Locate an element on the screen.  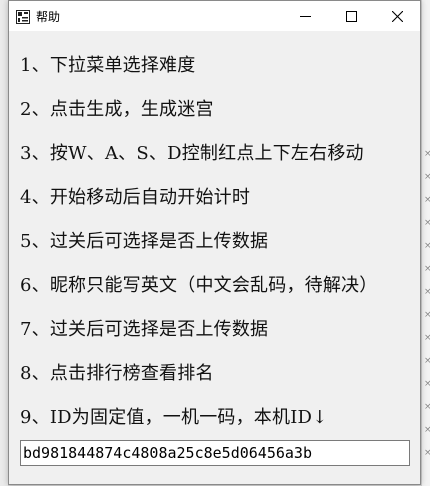
help-line-9: 9、ID为固定值，一机一码，本机ID↓ is located at coordinates (174, 417).